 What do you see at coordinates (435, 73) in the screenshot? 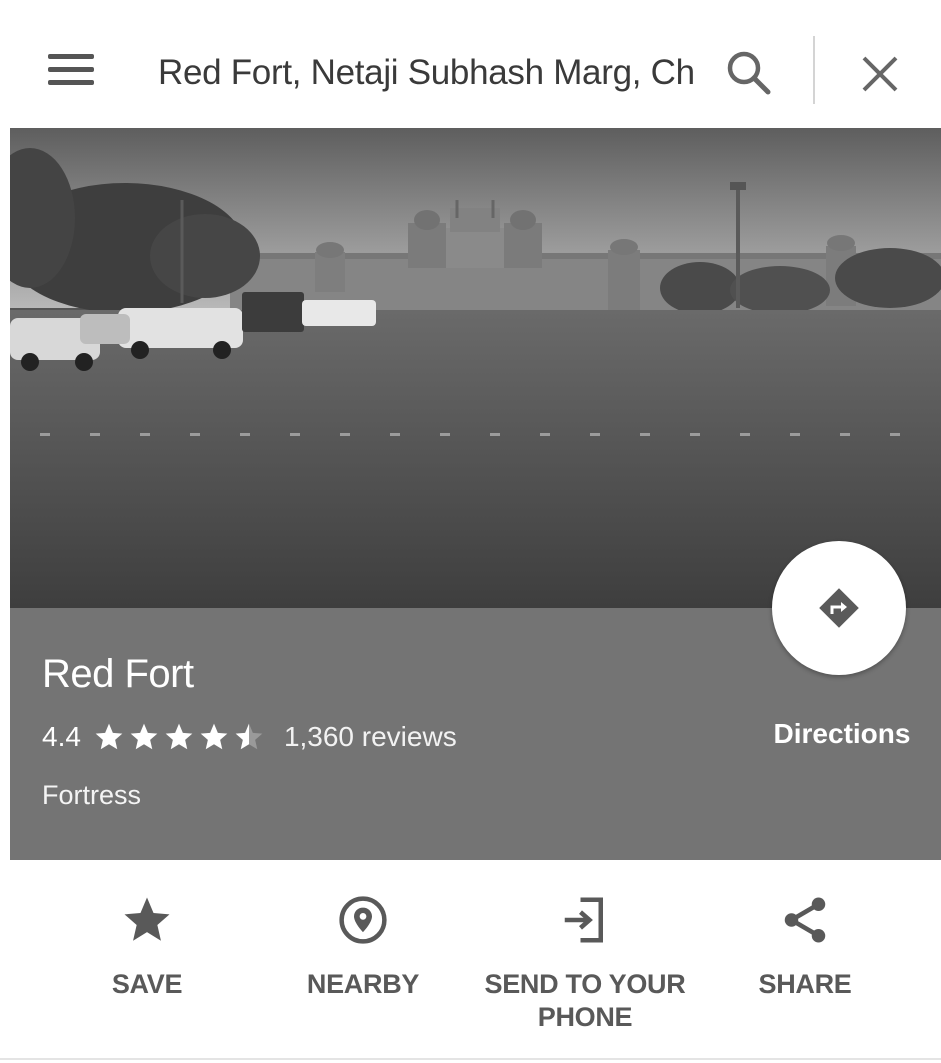
I see `search-input: Red Fort, Netaji Subhash Marg, Ch` at bounding box center [435, 73].